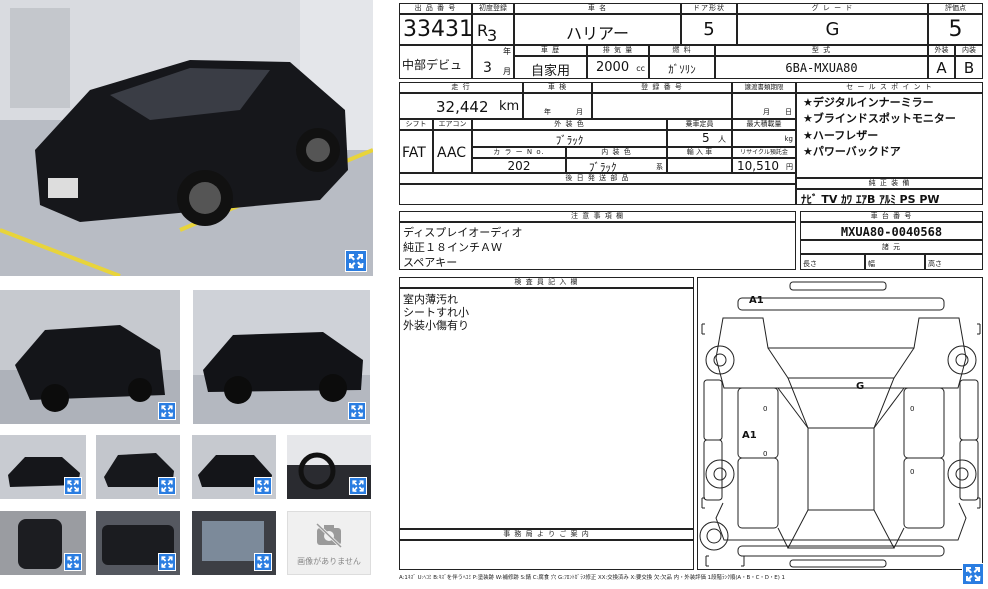  Describe the element at coordinates (557, 87) in the screenshot. I see `label-inspection: 車 検` at that location.